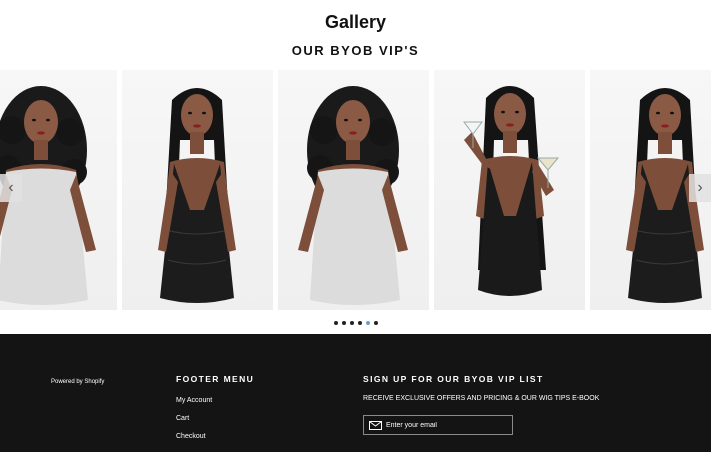 This screenshot has width=711, height=452. I want to click on footer-link-cart: Cart, so click(182, 418).